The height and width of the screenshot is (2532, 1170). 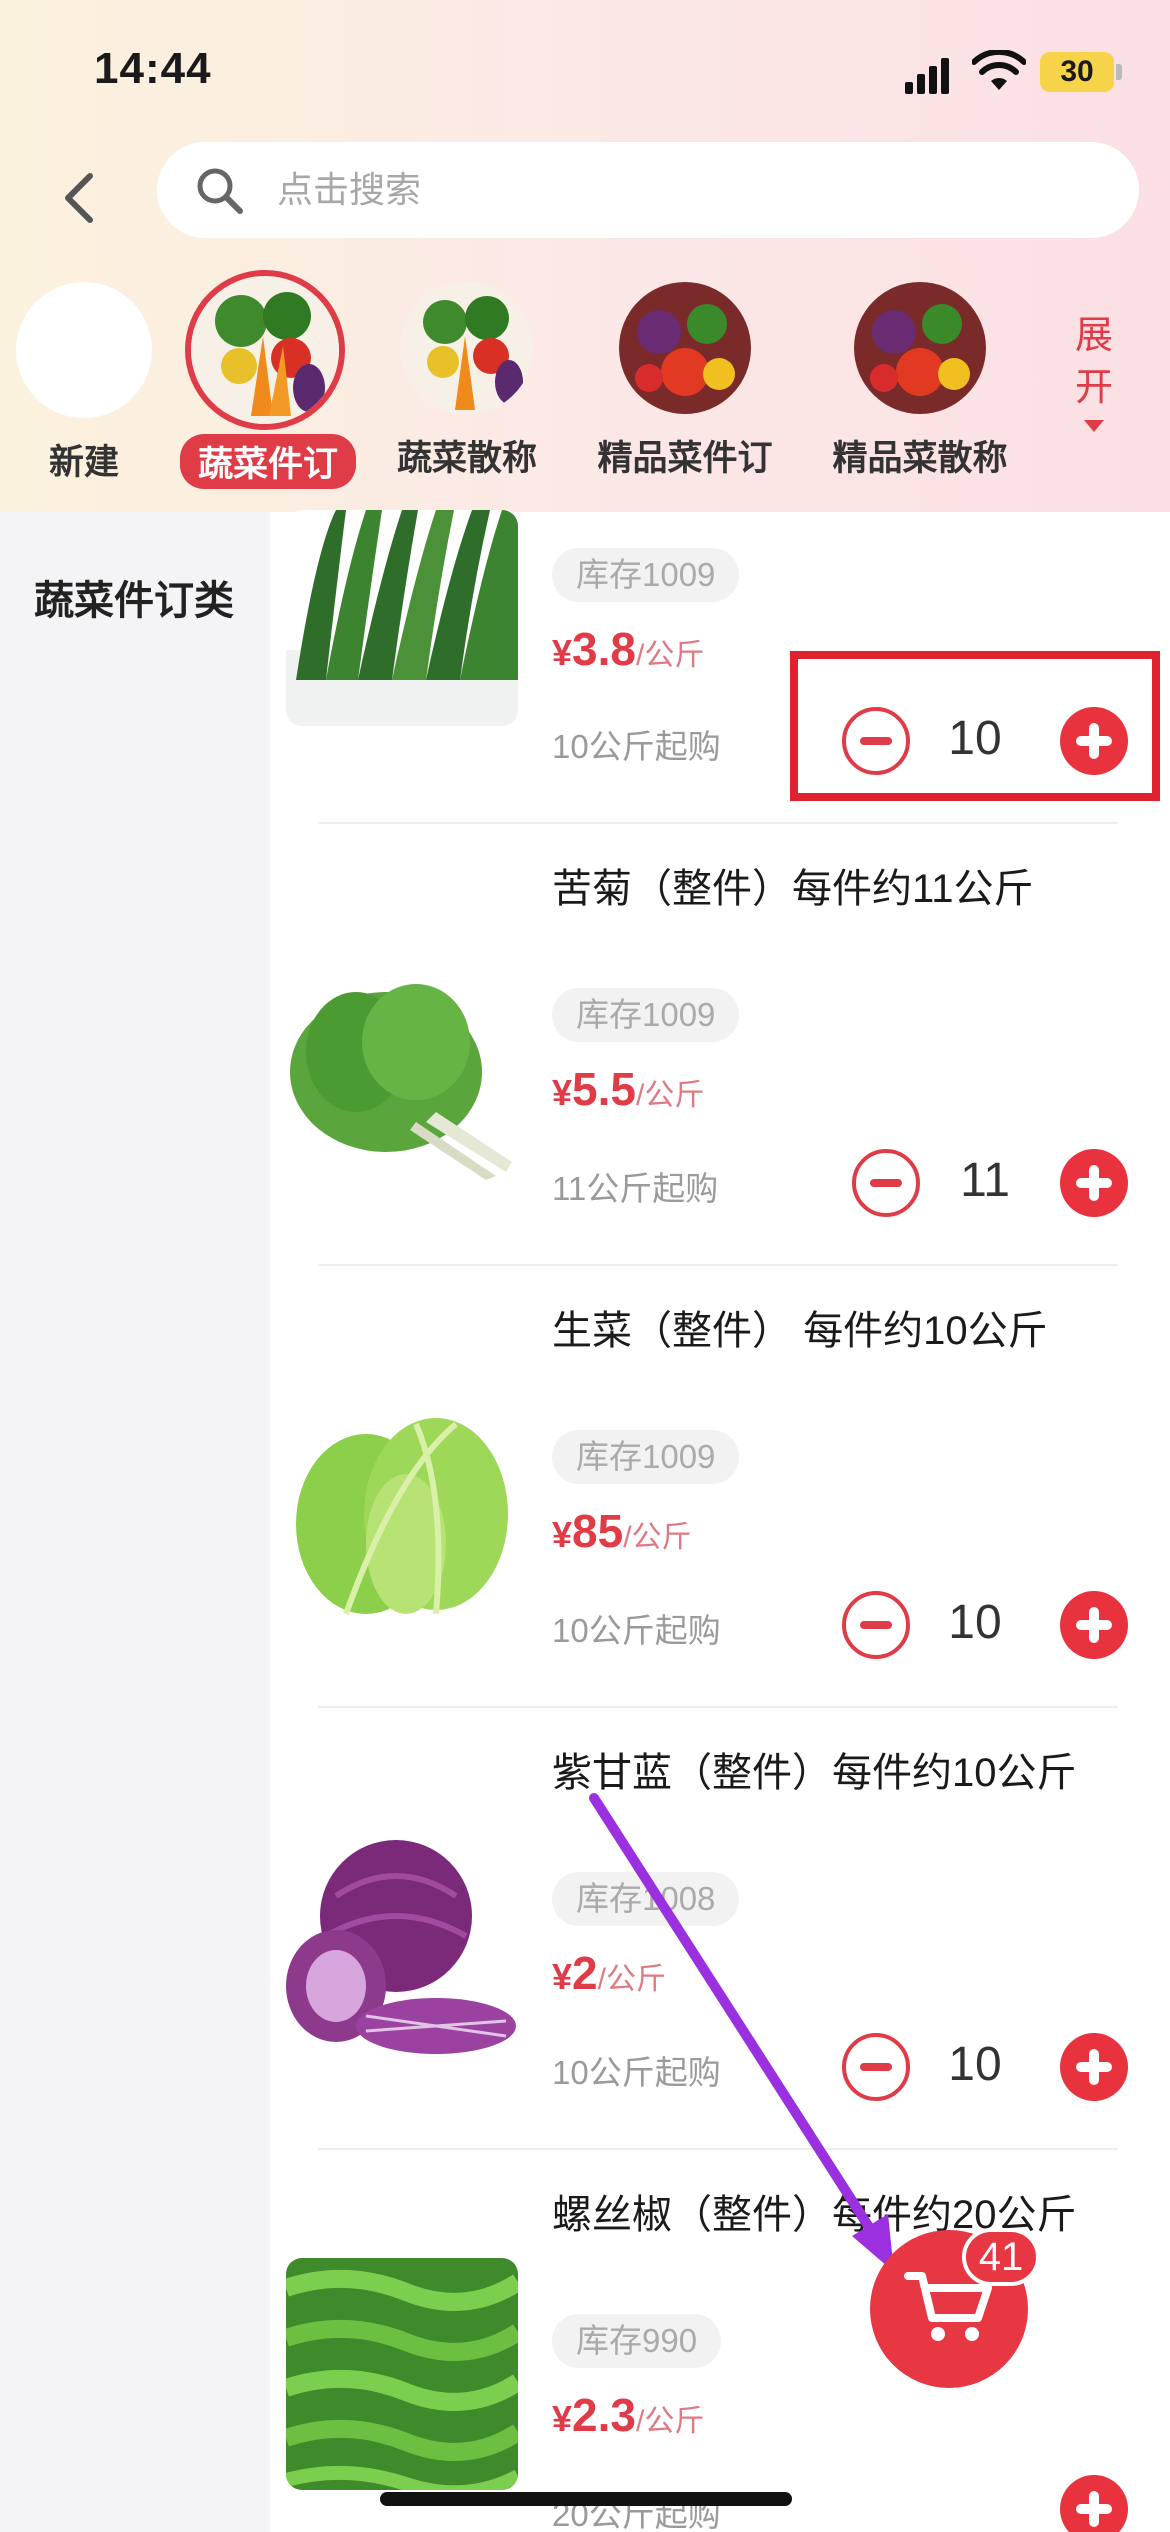 What do you see at coordinates (685, 348) in the screenshot?
I see `category-premium-case-order-image` at bounding box center [685, 348].